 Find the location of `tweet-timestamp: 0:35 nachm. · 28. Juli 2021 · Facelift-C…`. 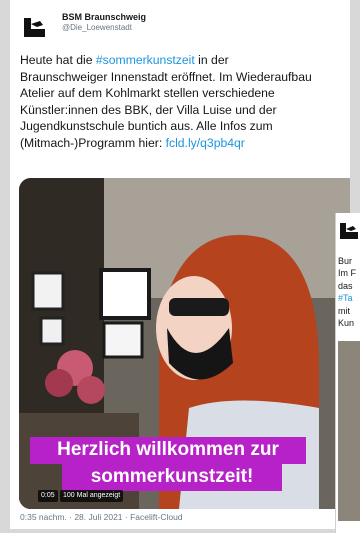

tweet-timestamp: 0:35 nachm. · 28. Juli 2021 · Facelift-C… is located at coordinates (101, 517).